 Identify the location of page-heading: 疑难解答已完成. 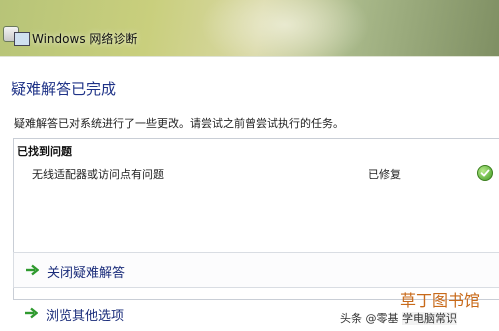
(64, 89).